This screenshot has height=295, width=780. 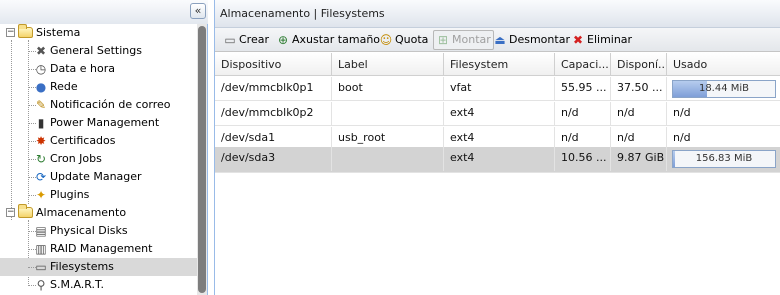 What do you see at coordinates (41, 141) in the screenshot?
I see `certificate-seal-icon: ✸` at bounding box center [41, 141].